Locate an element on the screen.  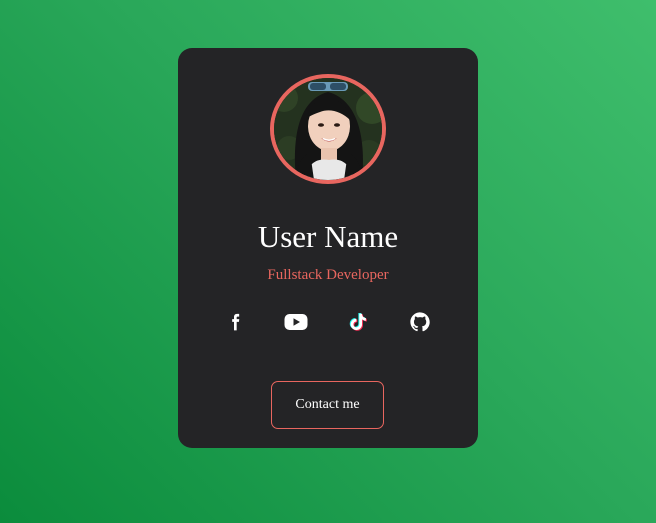
tiktok-link is located at coordinates (358, 322).